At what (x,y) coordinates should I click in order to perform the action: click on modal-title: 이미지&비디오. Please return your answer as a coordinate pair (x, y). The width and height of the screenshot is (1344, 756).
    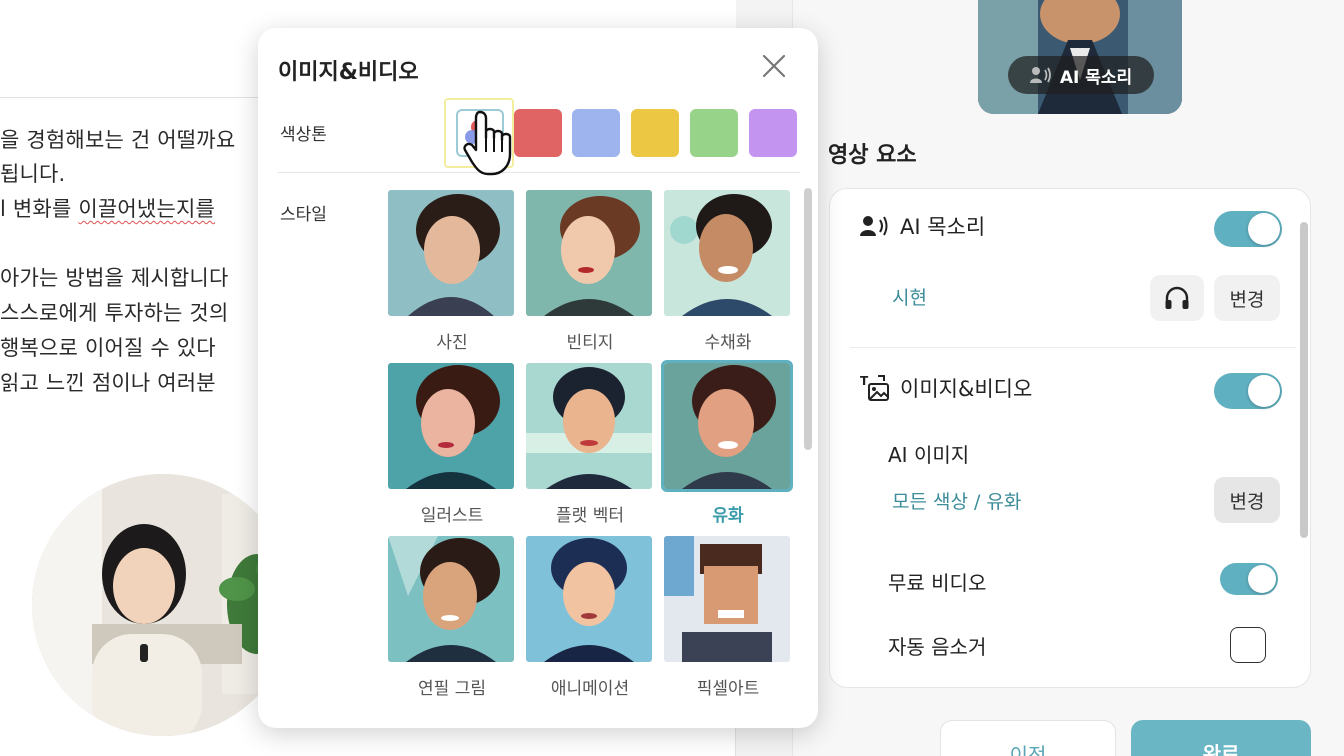
    Looking at the image, I should click on (348, 72).